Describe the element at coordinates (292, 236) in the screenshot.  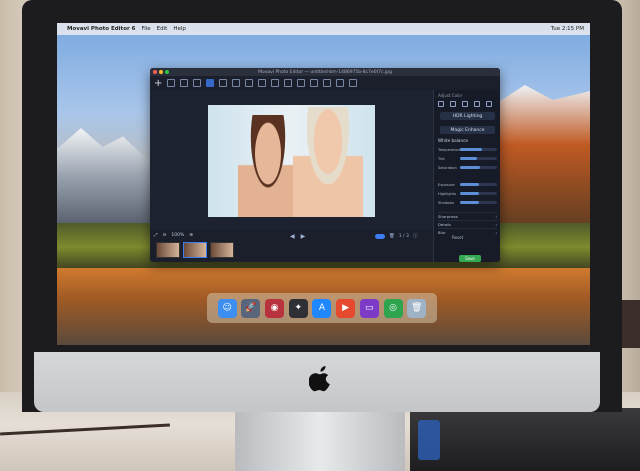
I see `prev-image-icon: ◀` at that location.